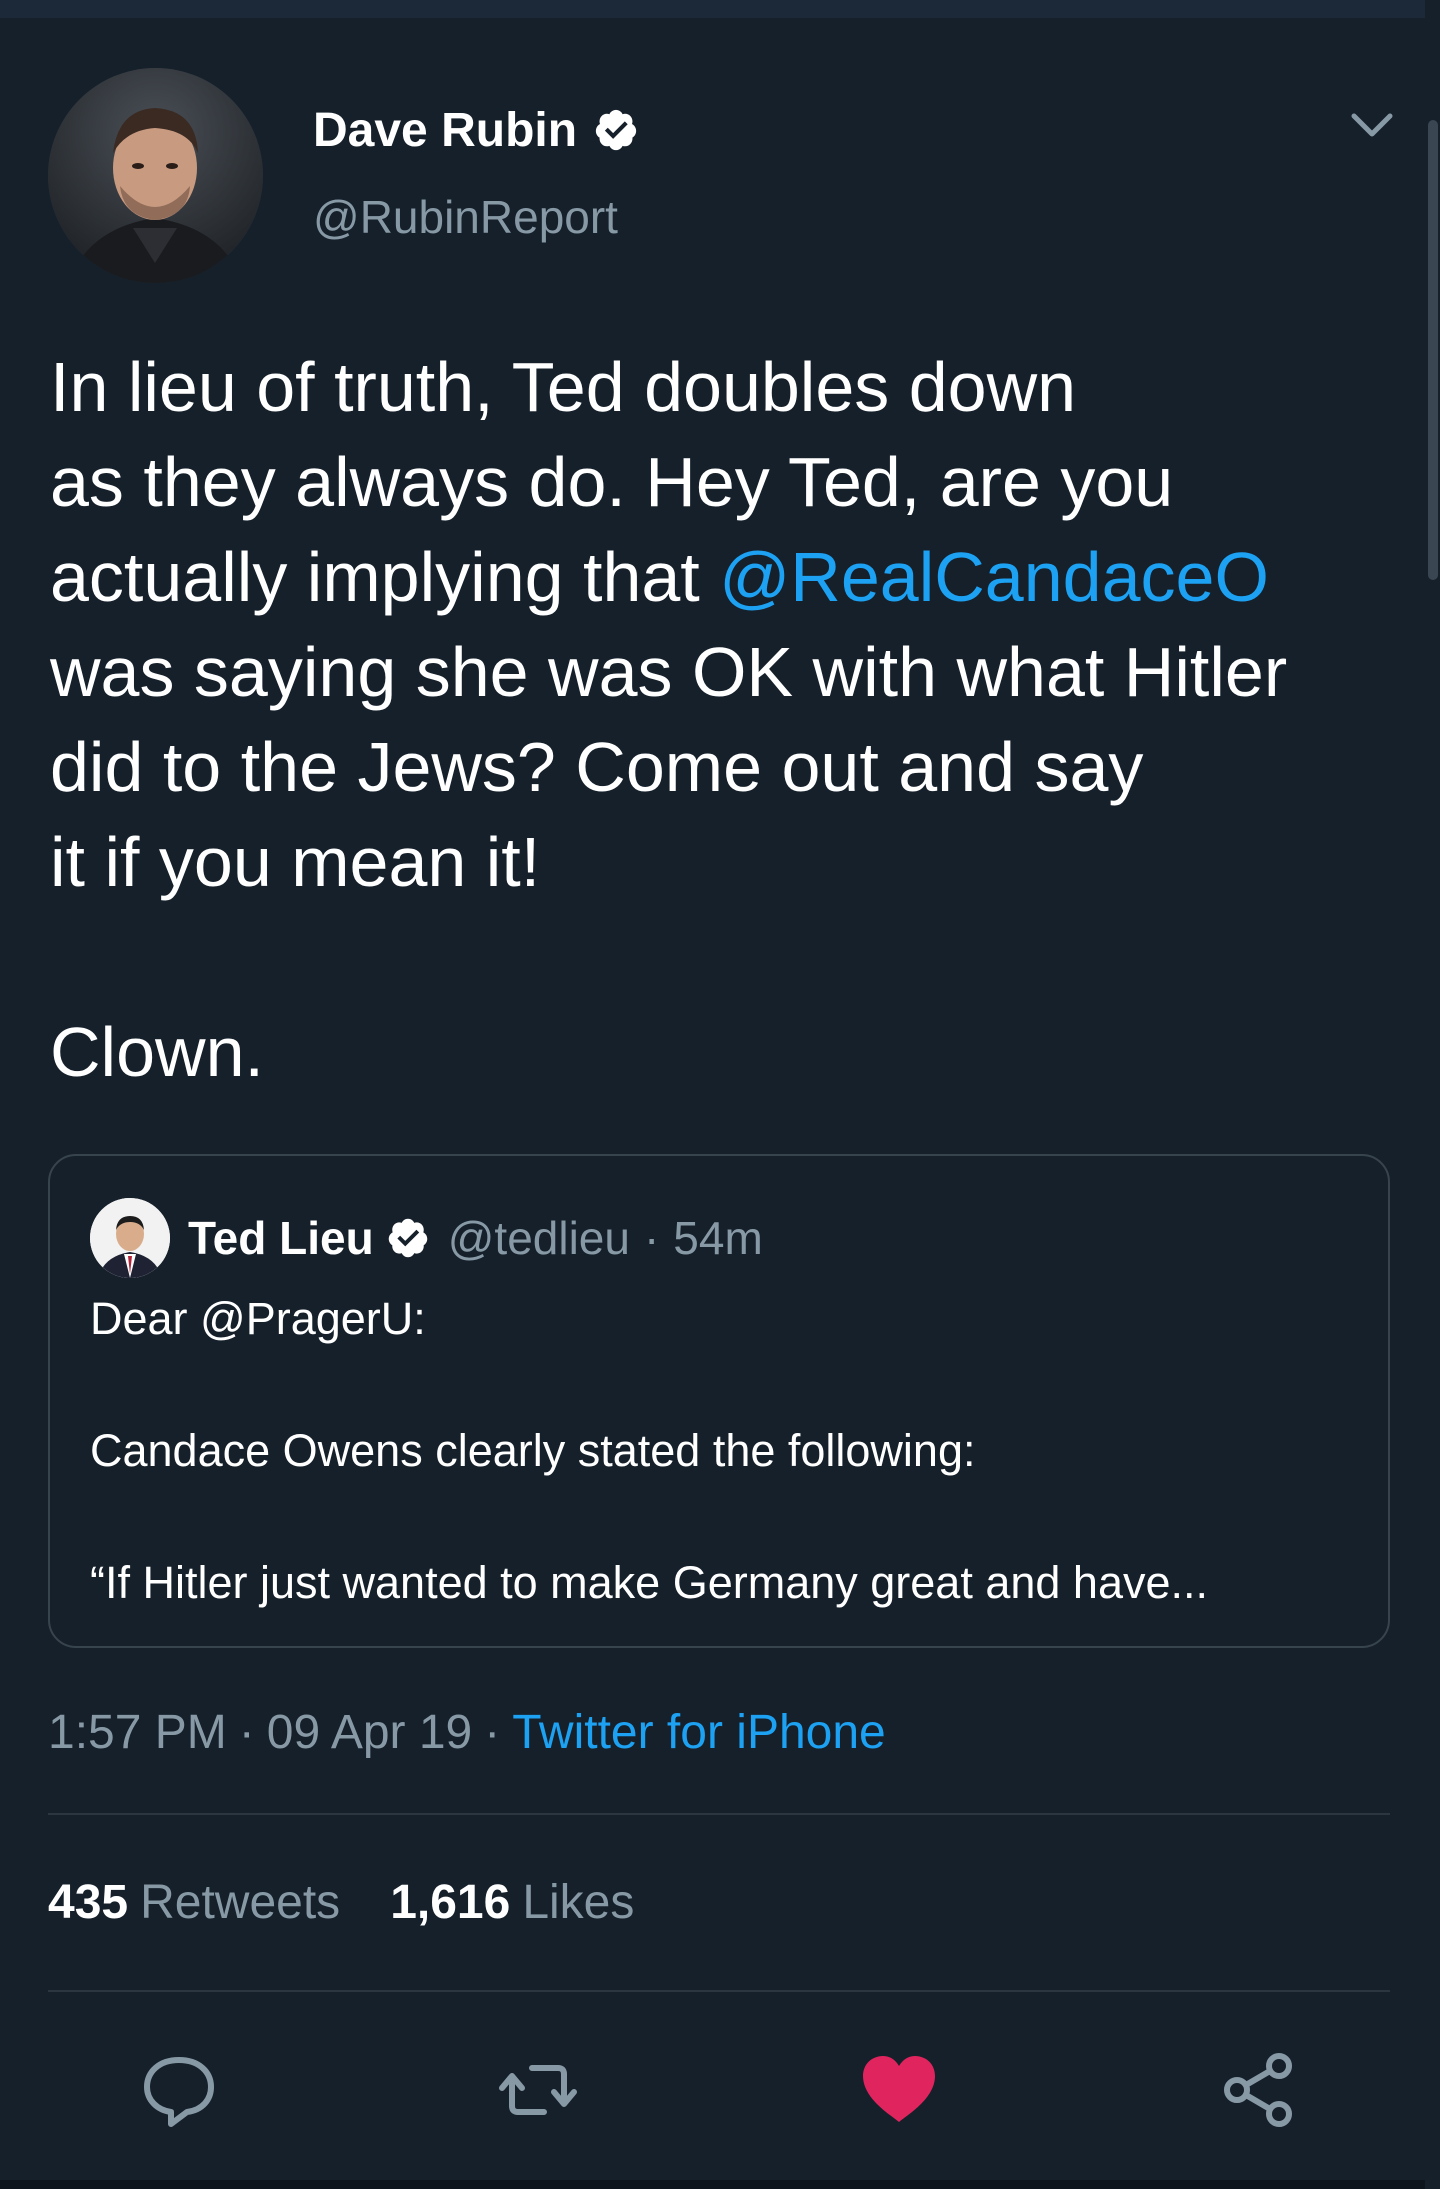  Describe the element at coordinates (137, 1732) in the screenshot. I see `tweet-time: 1:57 PM` at that location.